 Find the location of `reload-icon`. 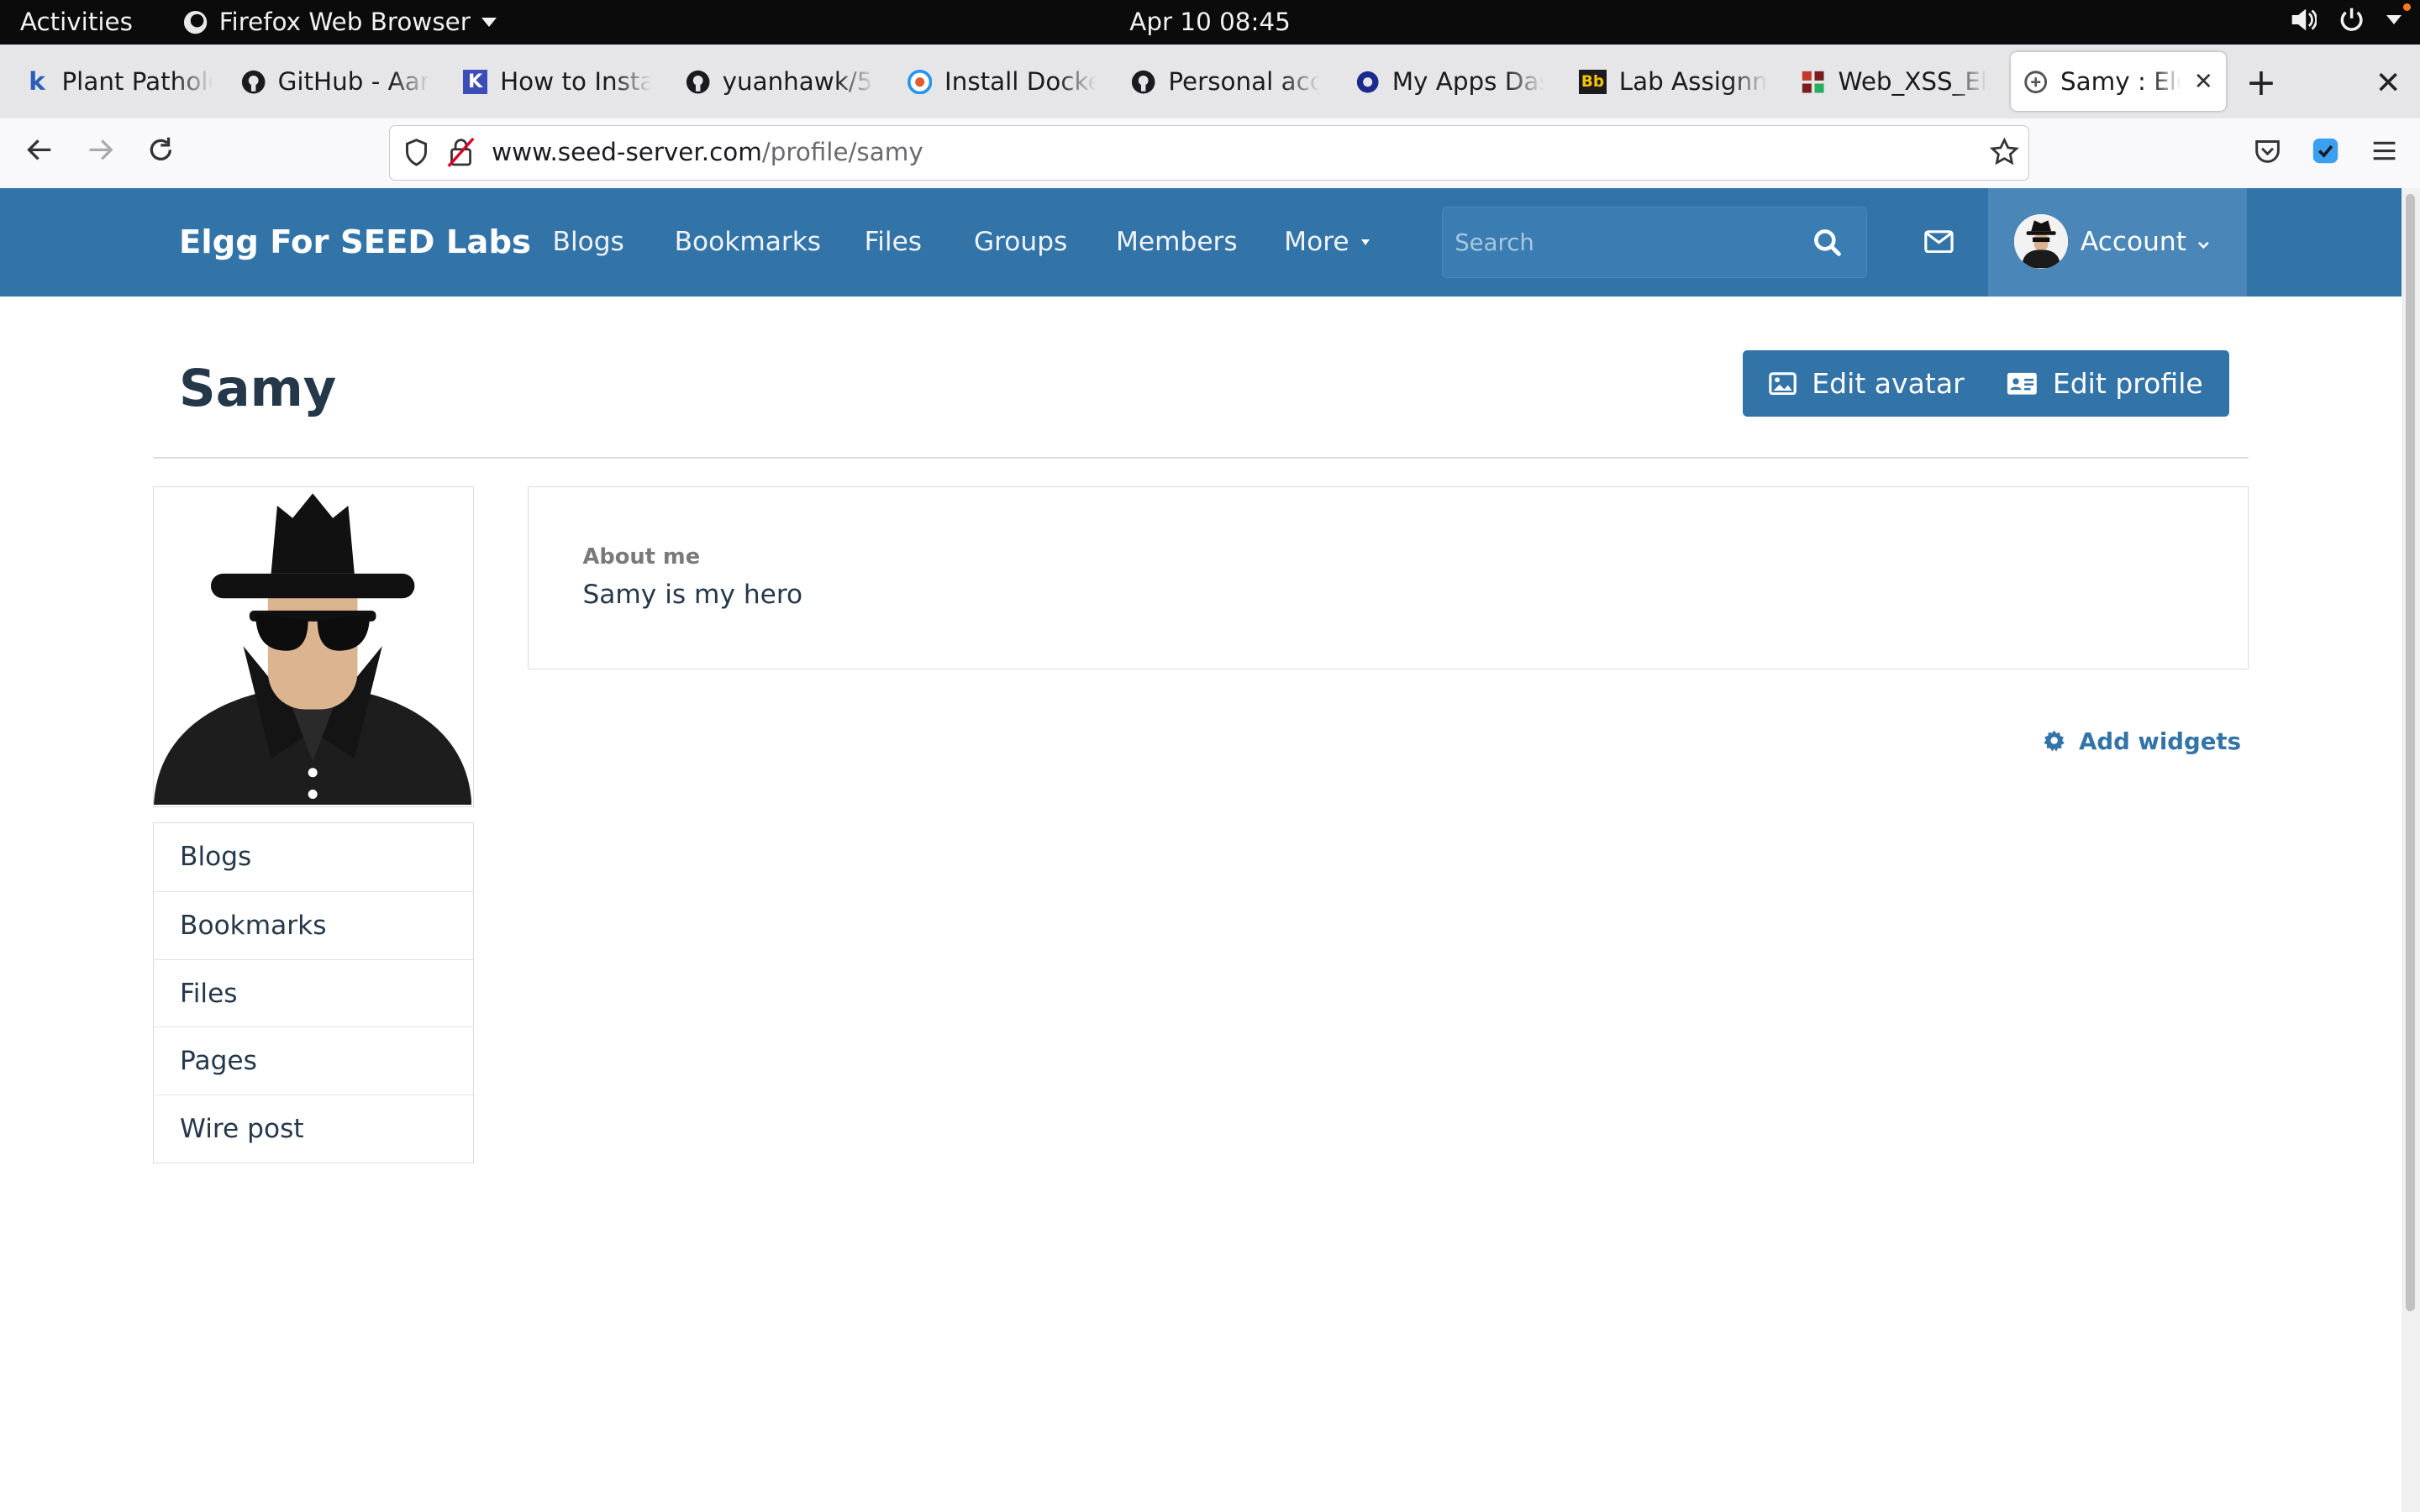

reload-icon is located at coordinates (161, 148).